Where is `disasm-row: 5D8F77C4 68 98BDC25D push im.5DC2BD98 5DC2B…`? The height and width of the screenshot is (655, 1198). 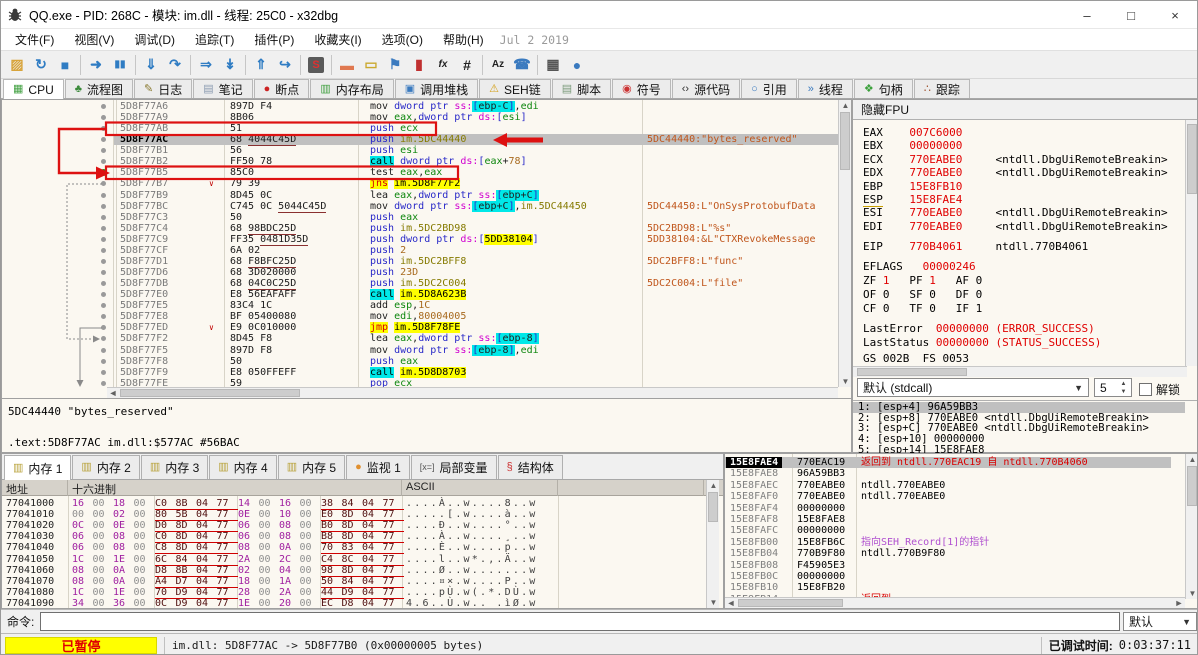 disasm-row: 5D8F77C4 68 98BDC25D push im.5DC2BD98 5DC2B… is located at coordinates (420, 228).